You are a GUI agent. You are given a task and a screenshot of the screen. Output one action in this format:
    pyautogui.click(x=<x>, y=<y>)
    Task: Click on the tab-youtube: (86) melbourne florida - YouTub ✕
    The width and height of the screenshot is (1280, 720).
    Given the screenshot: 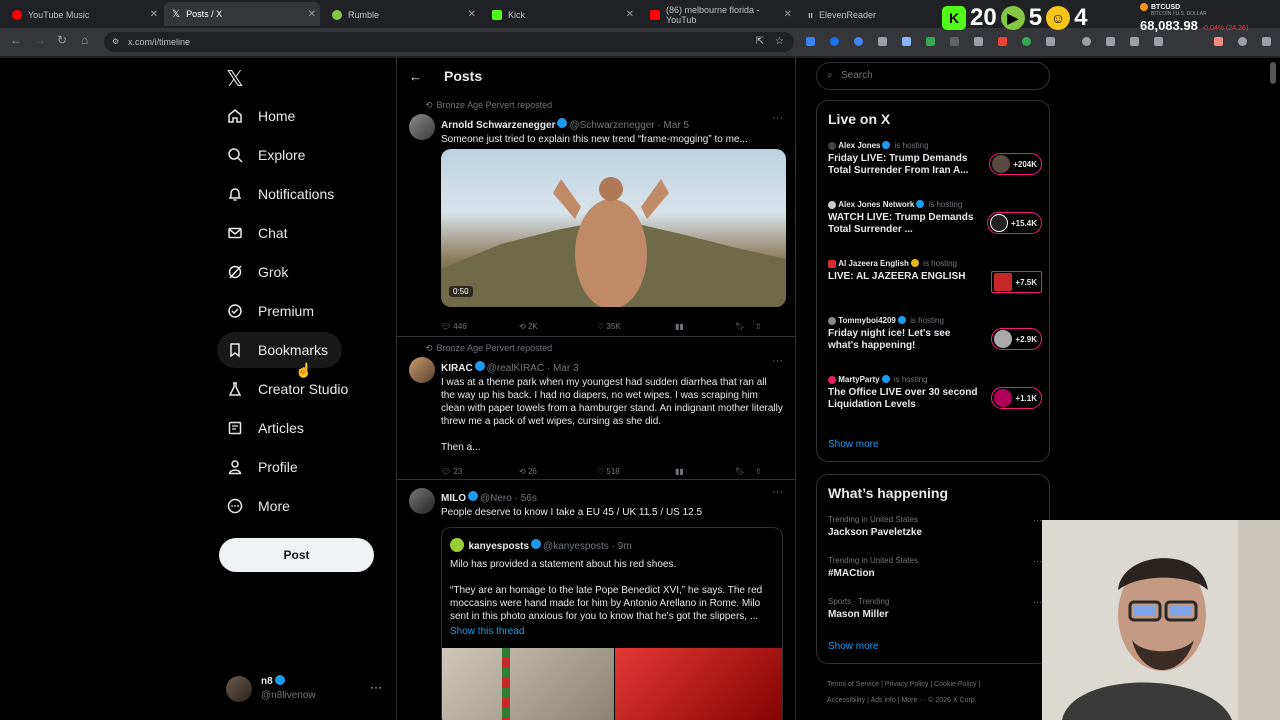 What is the action you would take?
    pyautogui.click(x=719, y=14)
    